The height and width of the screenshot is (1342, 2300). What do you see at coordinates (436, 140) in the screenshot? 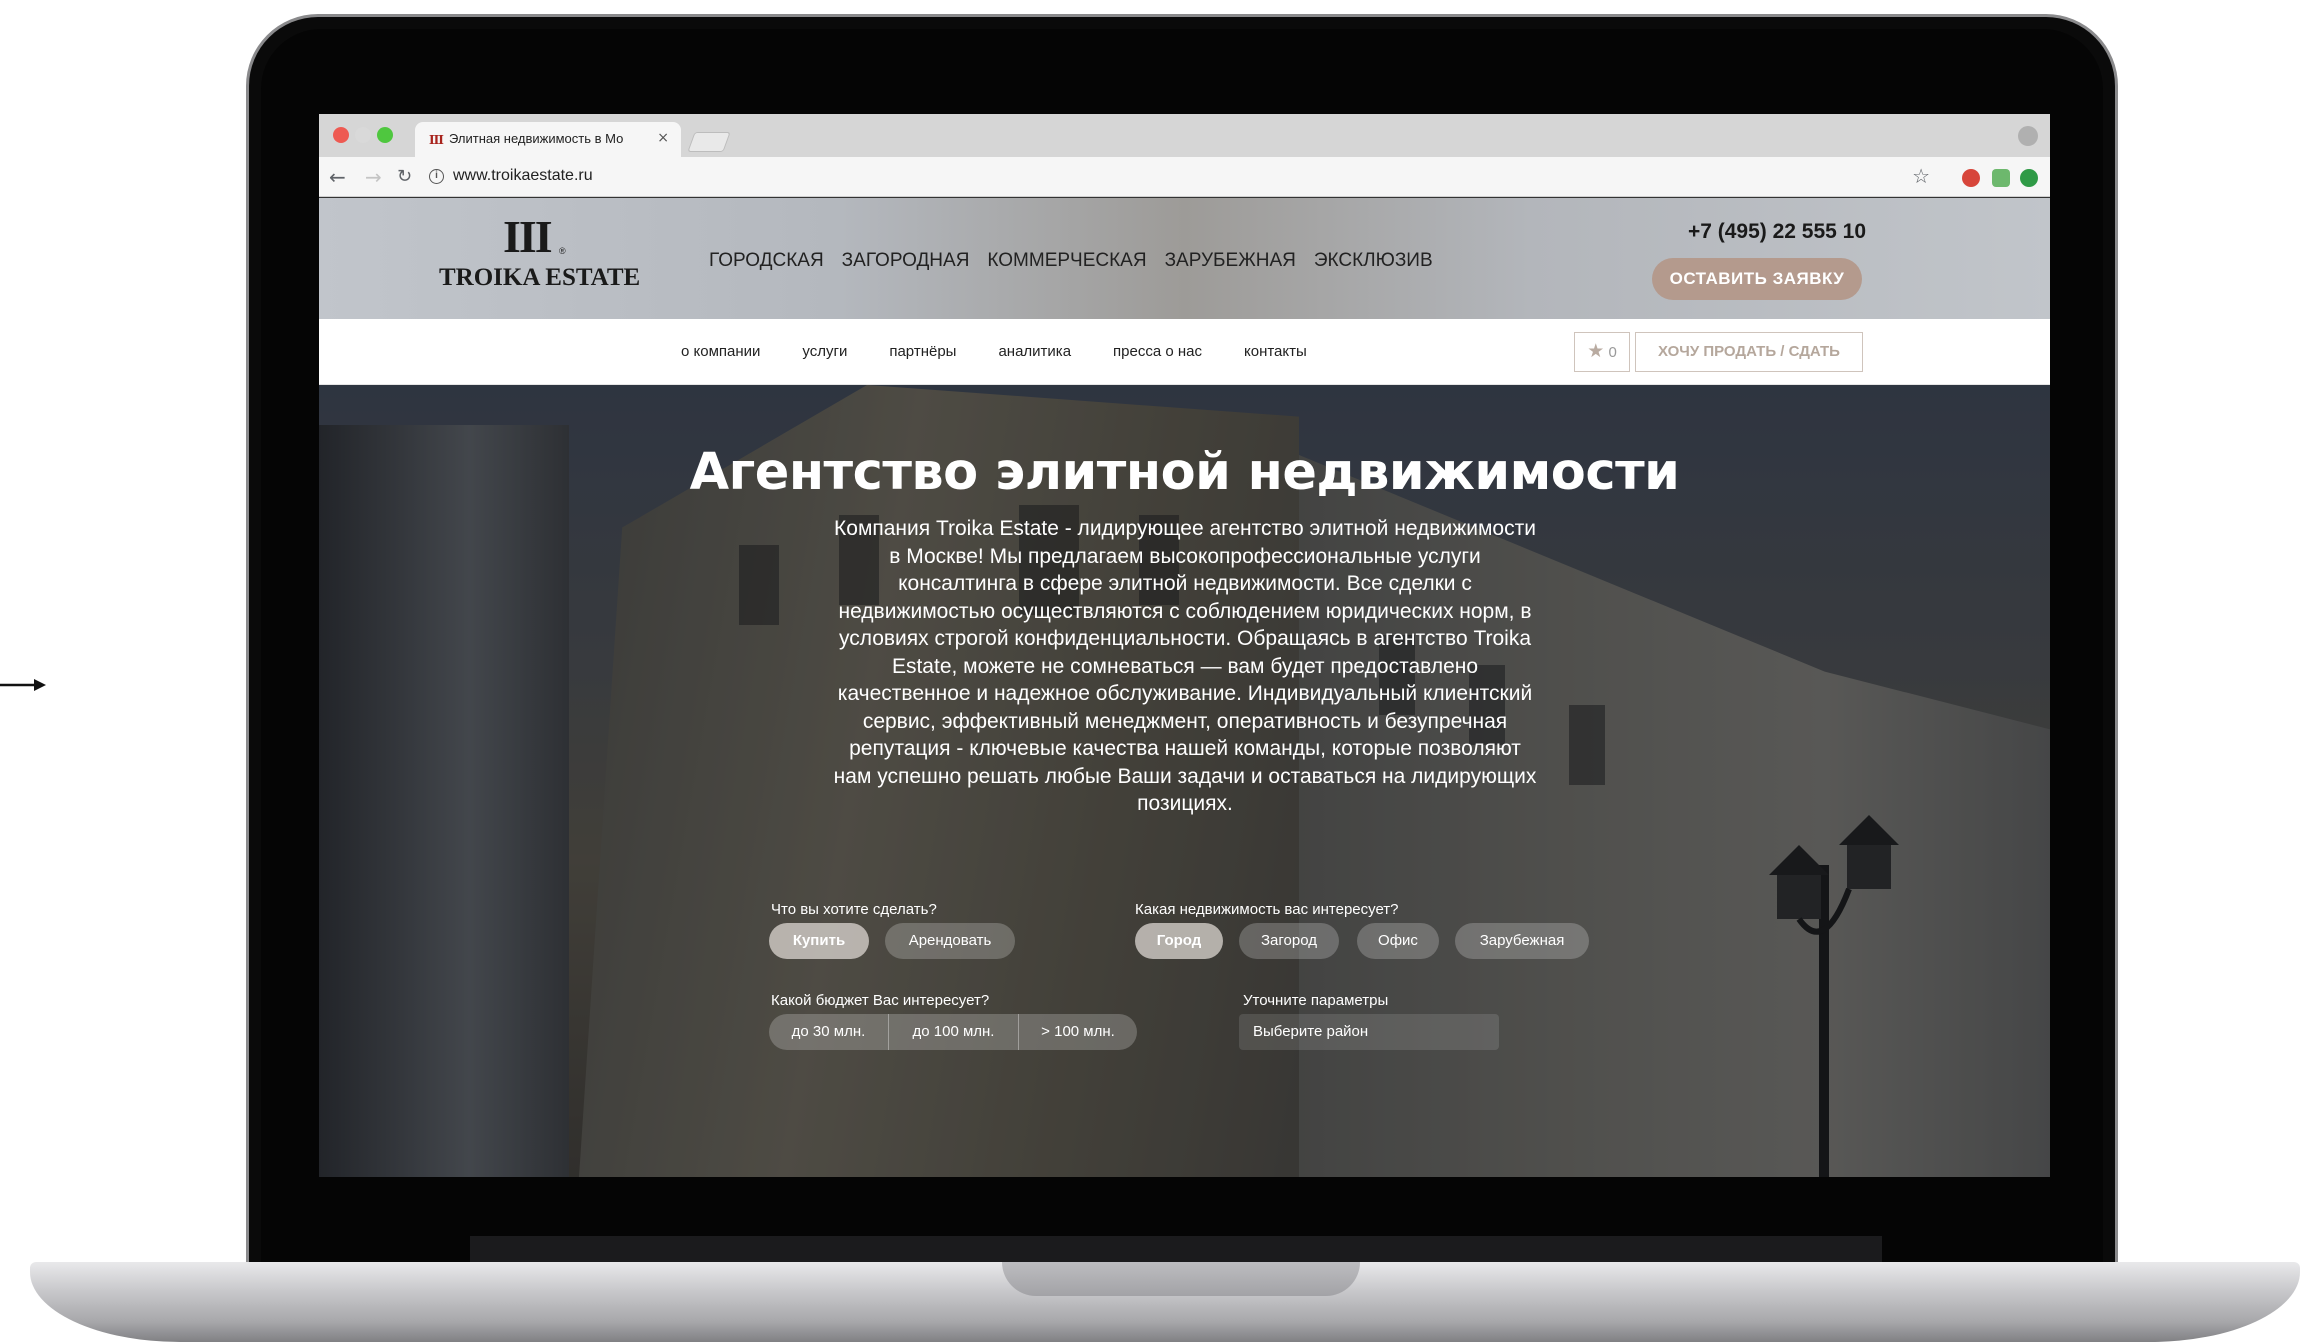
I see `favicon-icon: III` at bounding box center [436, 140].